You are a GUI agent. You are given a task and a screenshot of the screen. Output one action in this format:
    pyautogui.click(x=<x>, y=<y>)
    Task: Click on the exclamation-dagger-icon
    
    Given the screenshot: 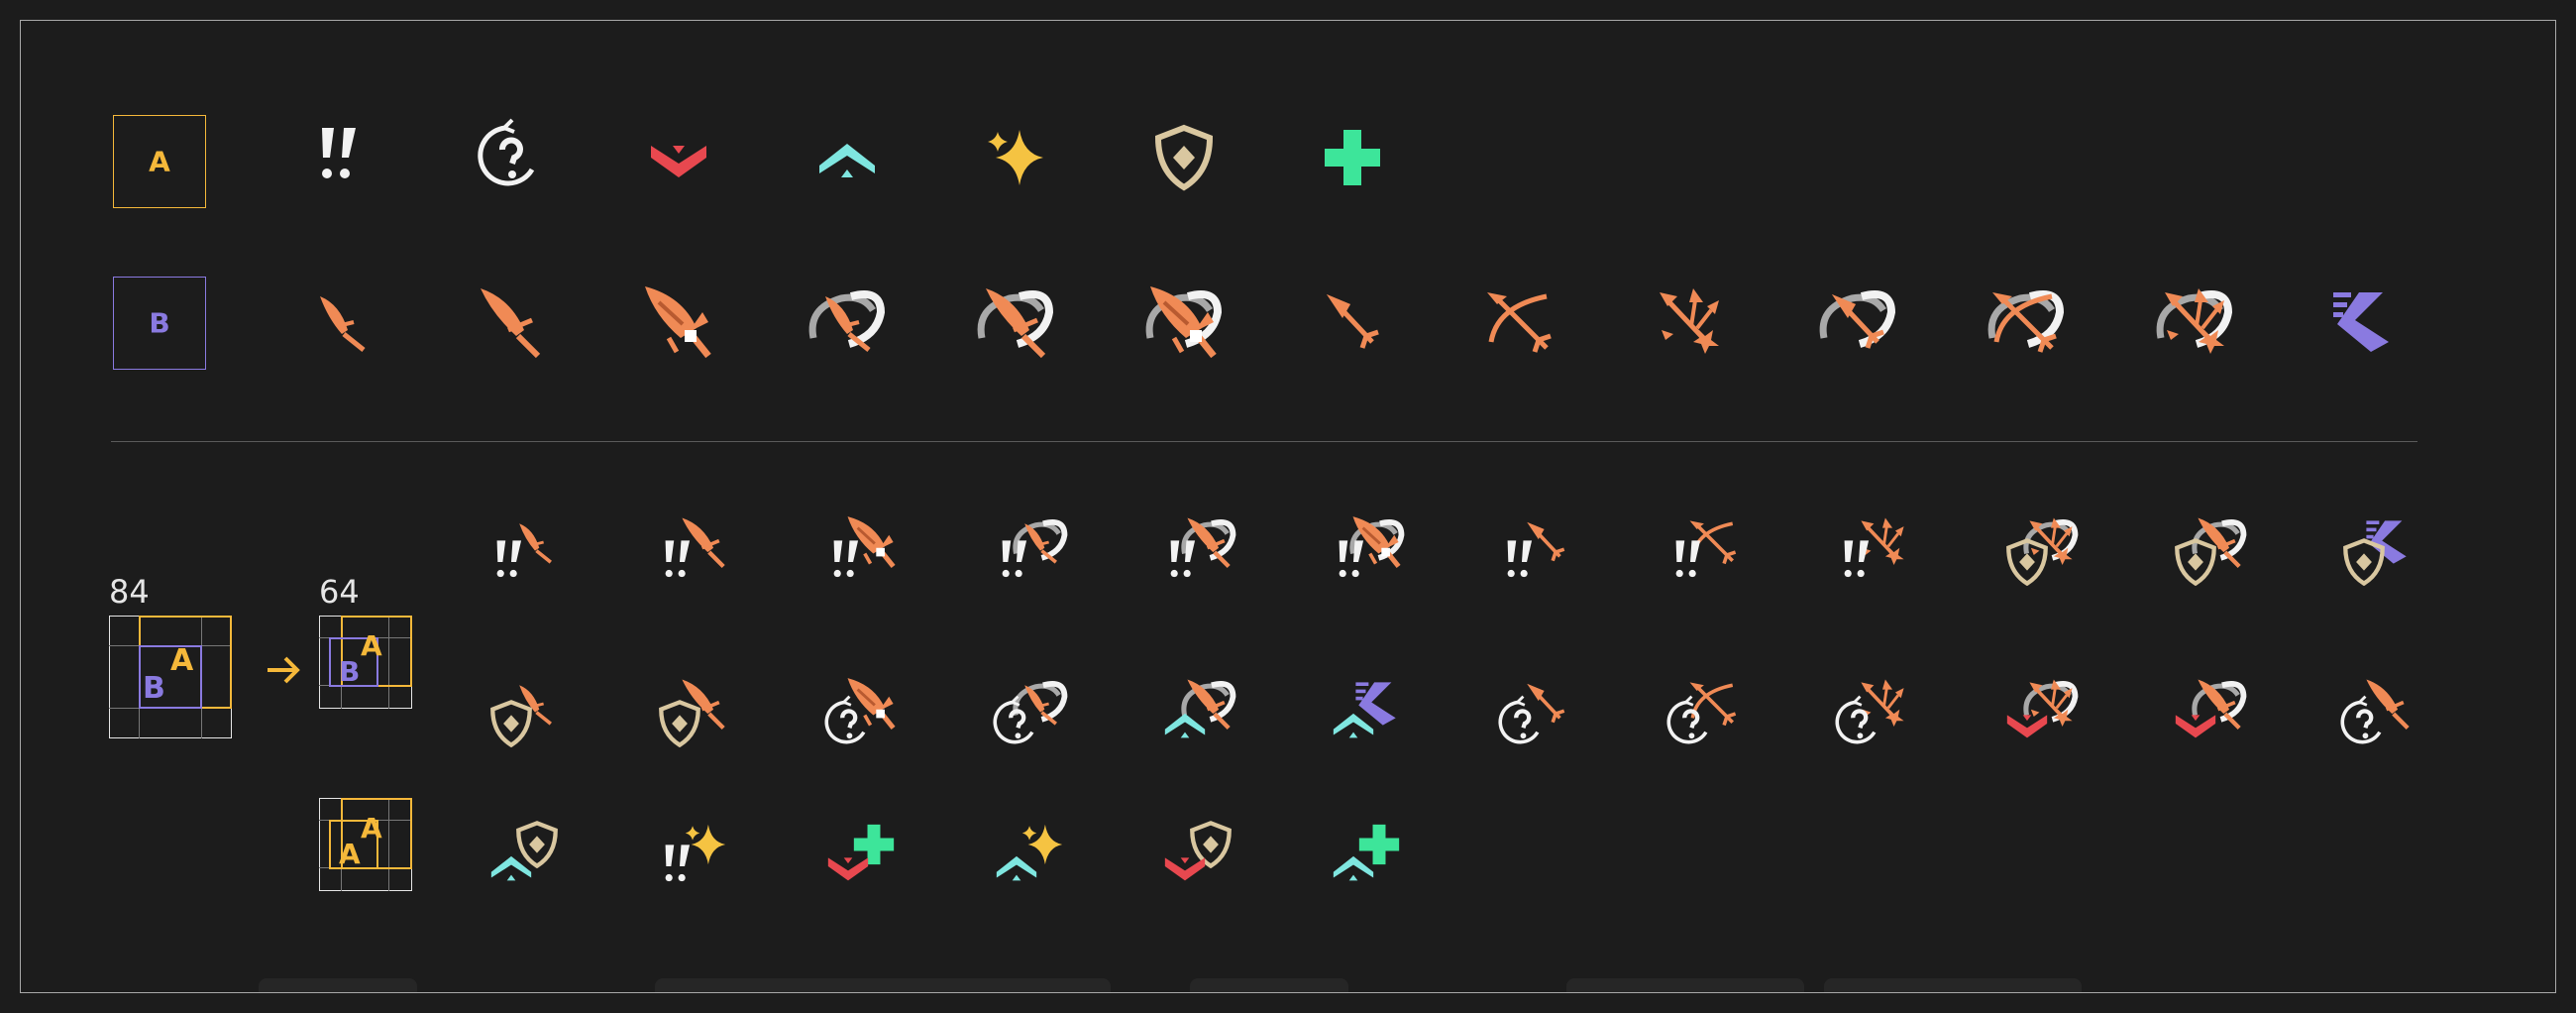 What is the action you would take?
    pyautogui.click(x=524, y=549)
    